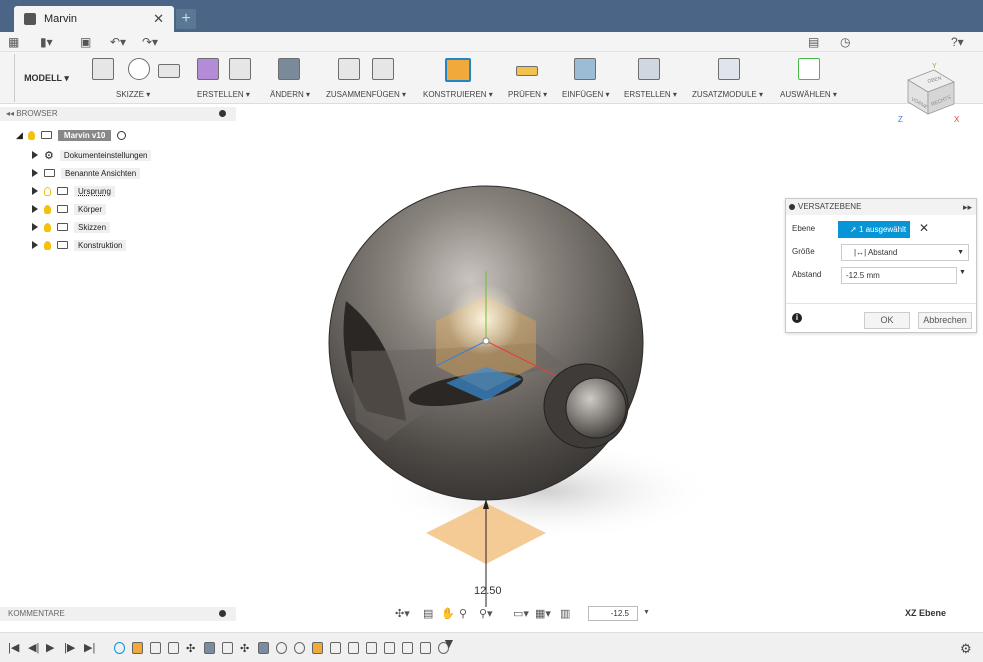 This screenshot has width=983, height=662. Describe the element at coordinates (225, 78) in the screenshot. I see `group-erstellen: ERSTELLEN ▾` at that location.